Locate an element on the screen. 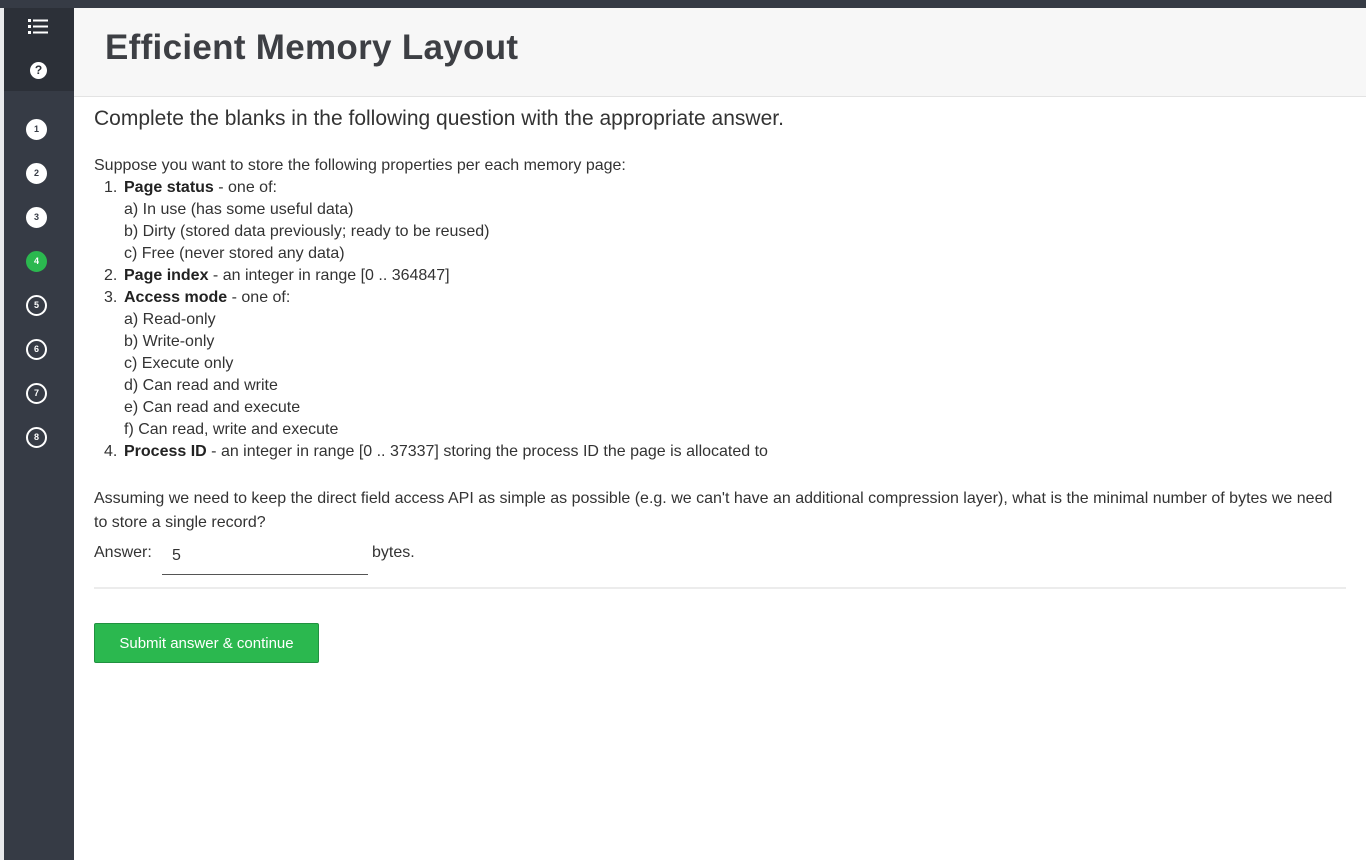  answer-input is located at coordinates (265, 558).